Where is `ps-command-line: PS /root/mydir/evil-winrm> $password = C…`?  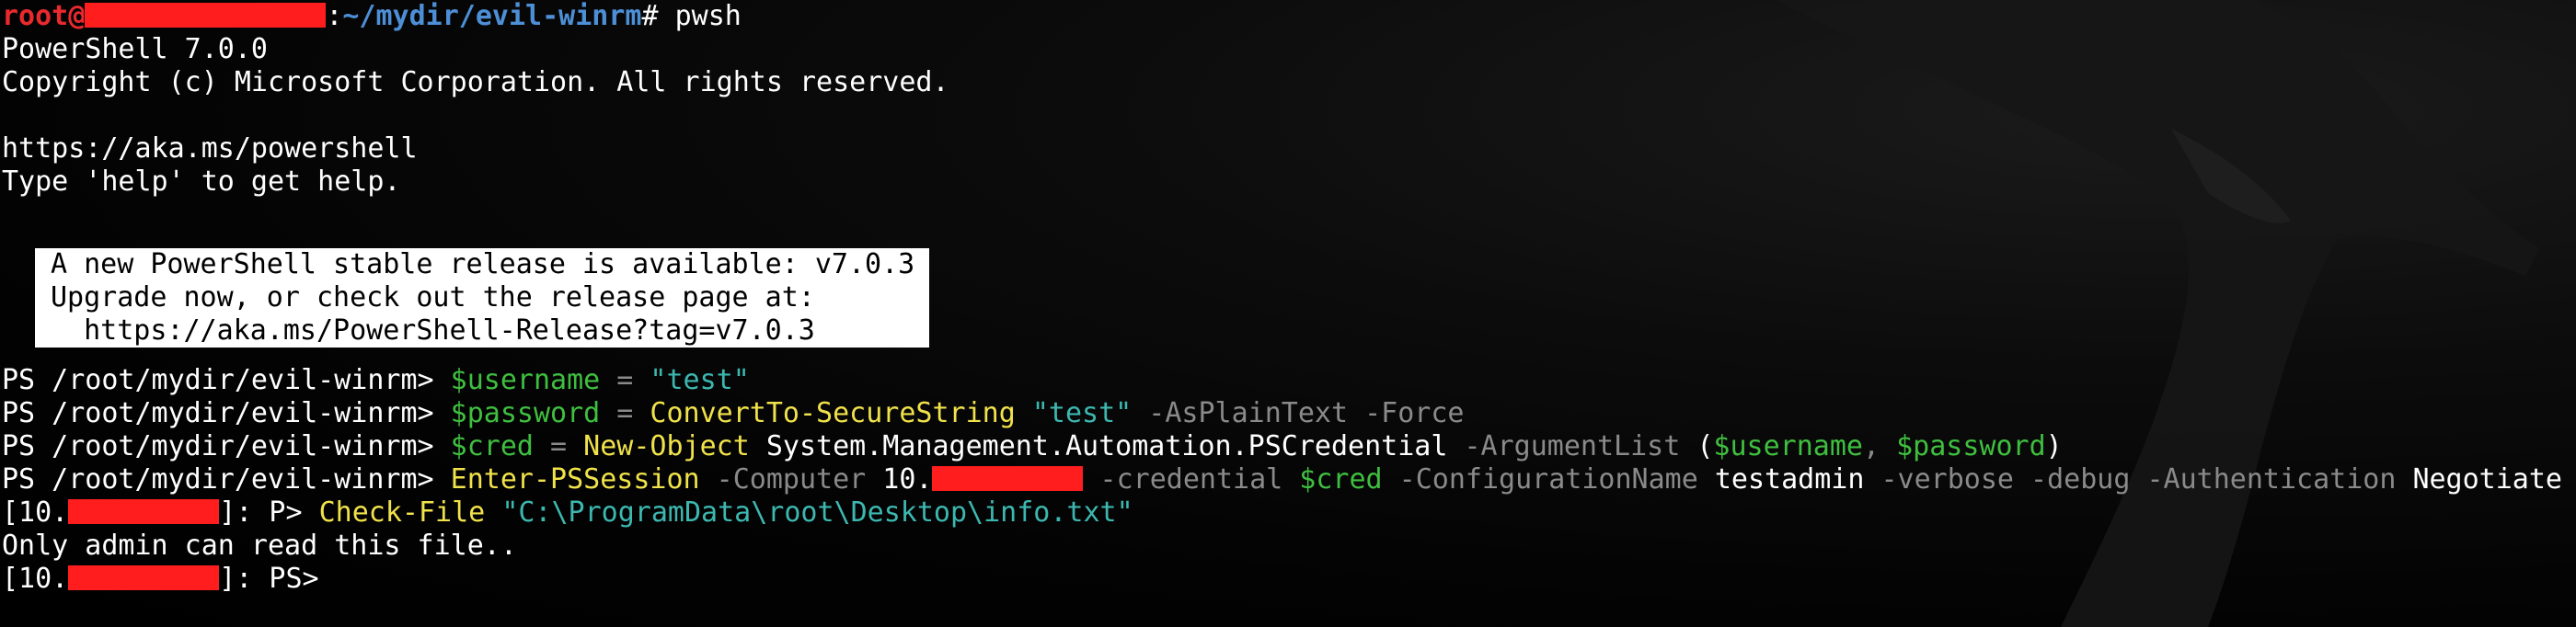 ps-command-line: PS /root/mydir/evil-winrm> $password = C… is located at coordinates (1282, 413).